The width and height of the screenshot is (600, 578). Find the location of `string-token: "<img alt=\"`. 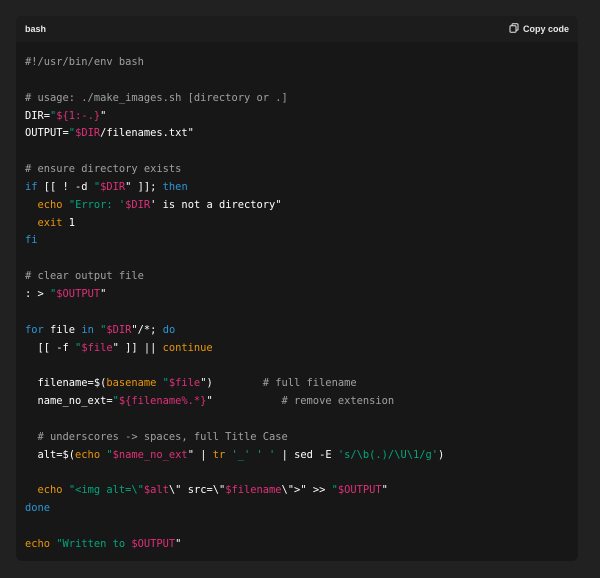

string-token: "<img alt=\" is located at coordinates (106, 490).